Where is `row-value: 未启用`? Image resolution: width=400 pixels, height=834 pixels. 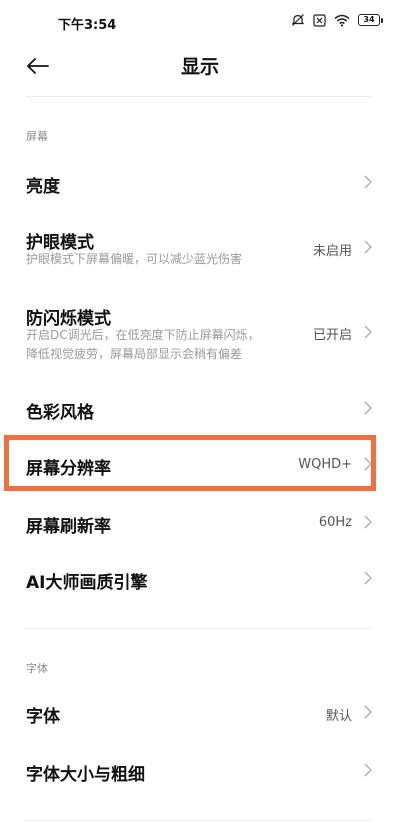 row-value: 未启用 is located at coordinates (332, 251).